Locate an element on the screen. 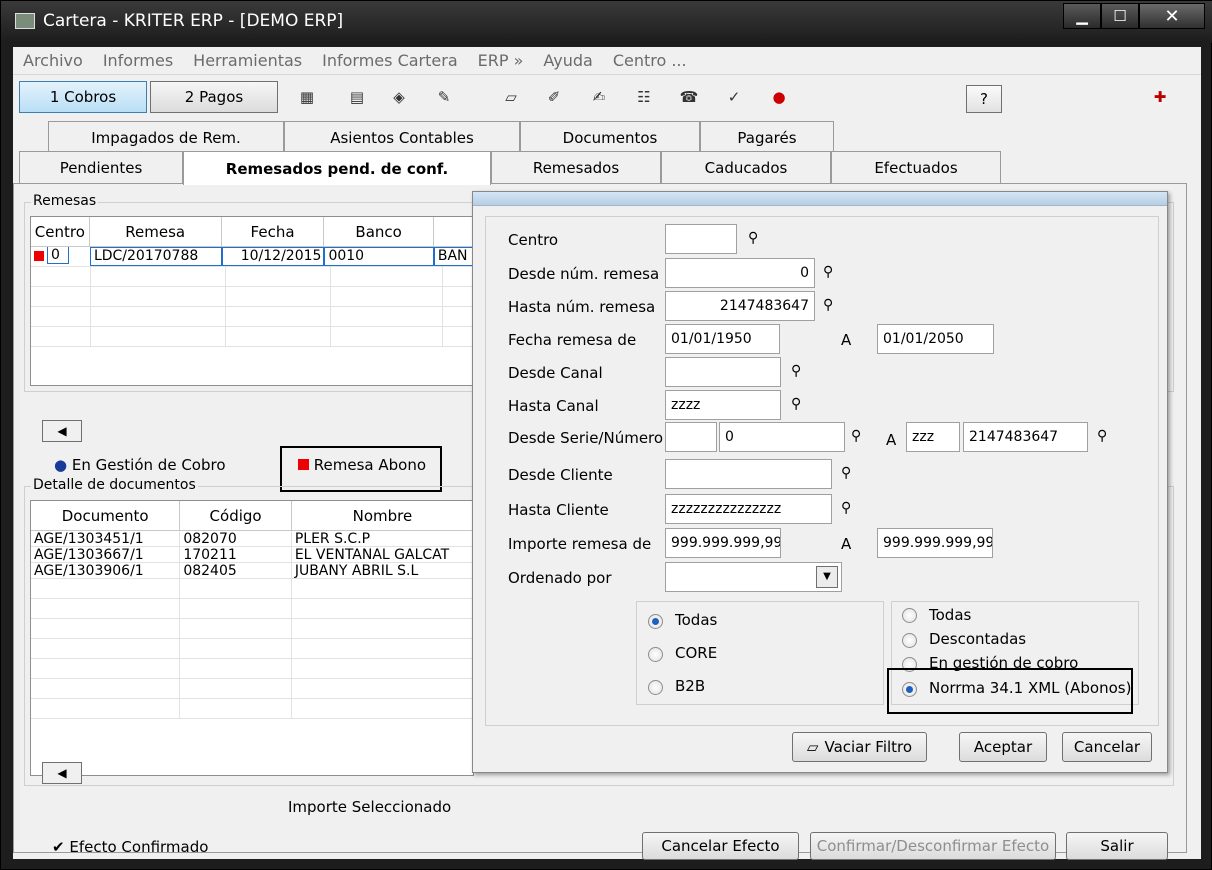  edit-icon: ✎ is located at coordinates (444, 97).